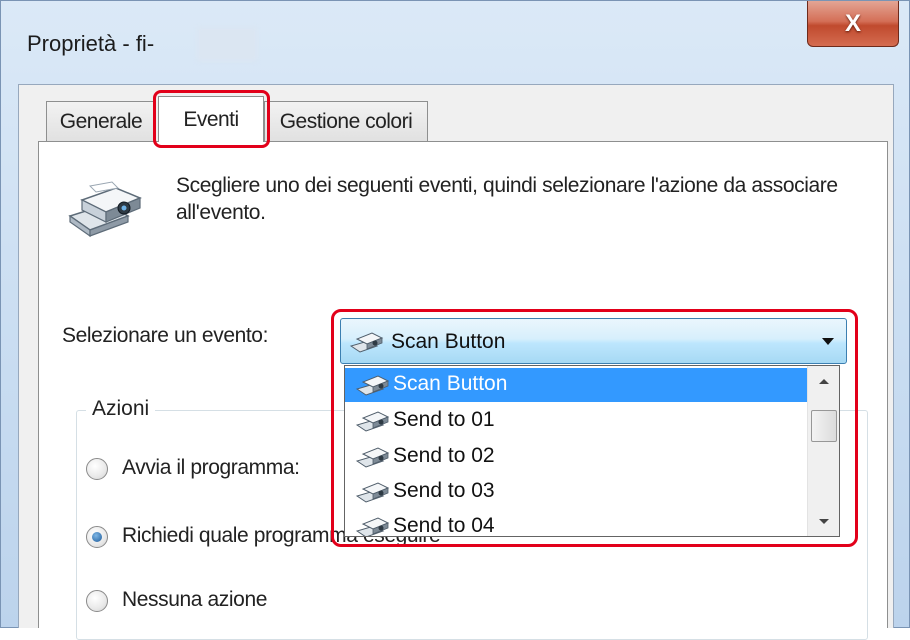 This screenshot has width=910, height=640. Describe the element at coordinates (346, 121) in the screenshot. I see `tab-gestione-colori: Gestione colori` at that location.